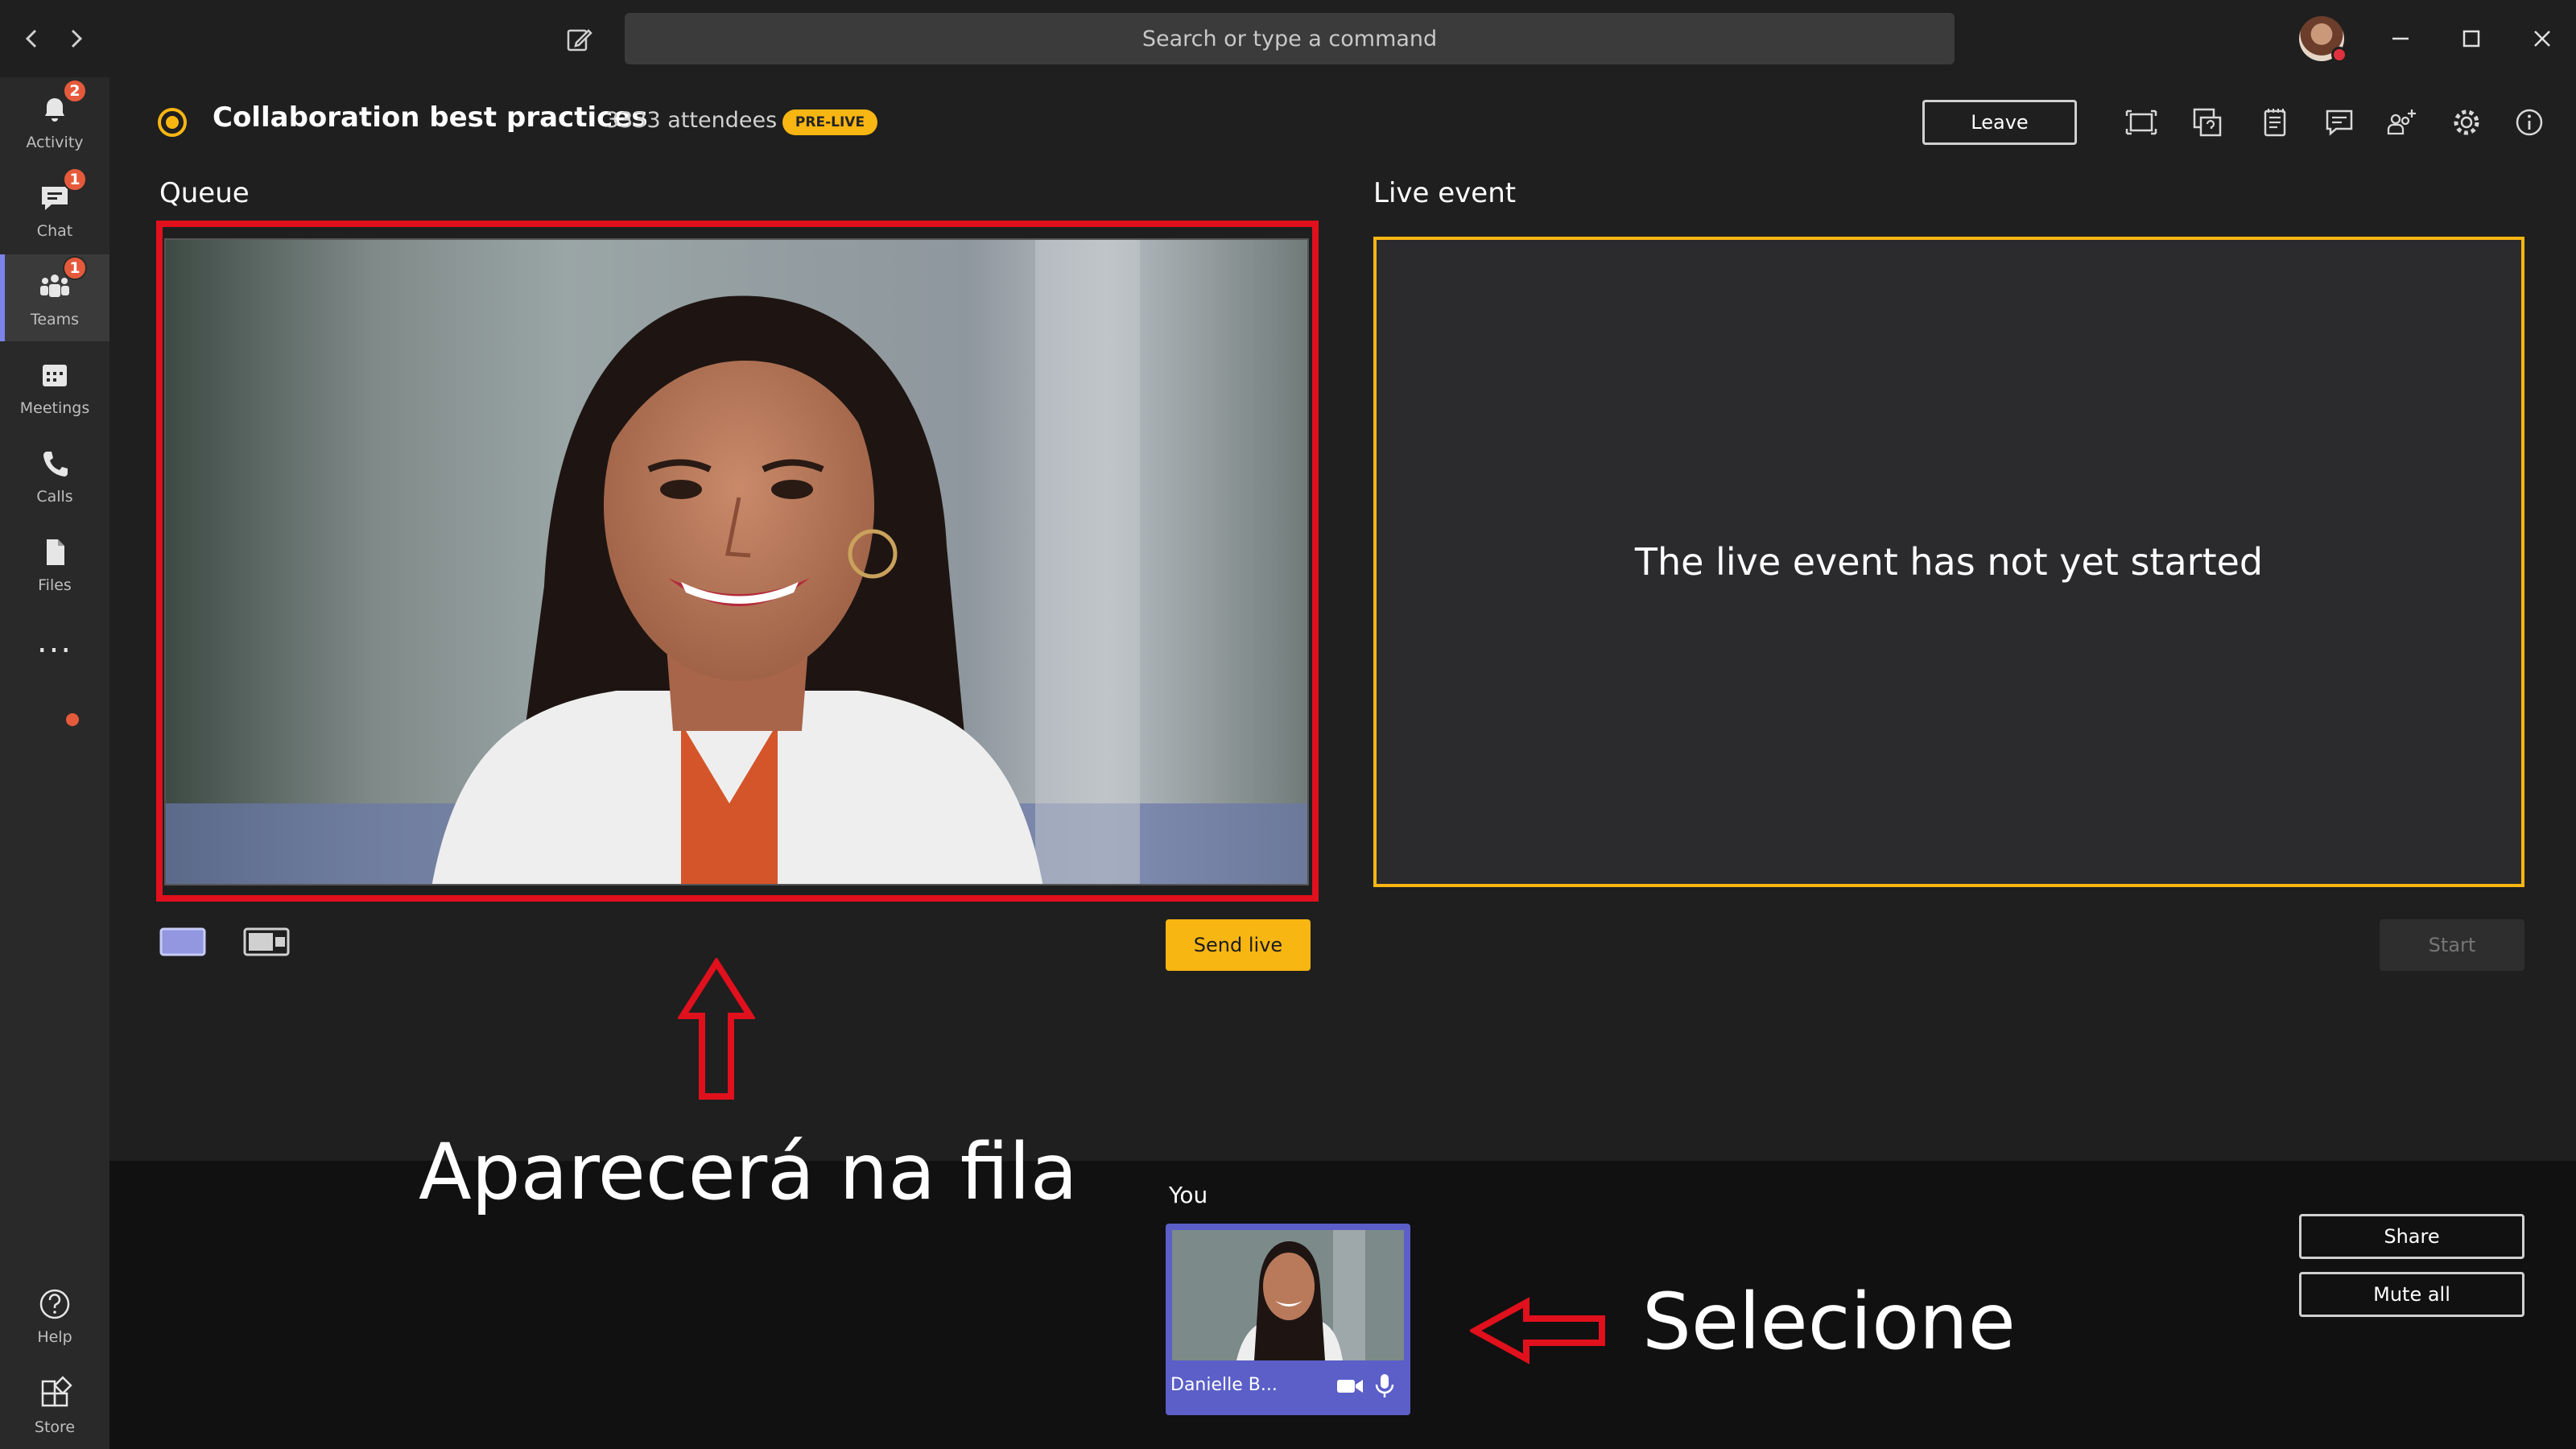  I want to click on chat-panel-icon, so click(2339, 122).